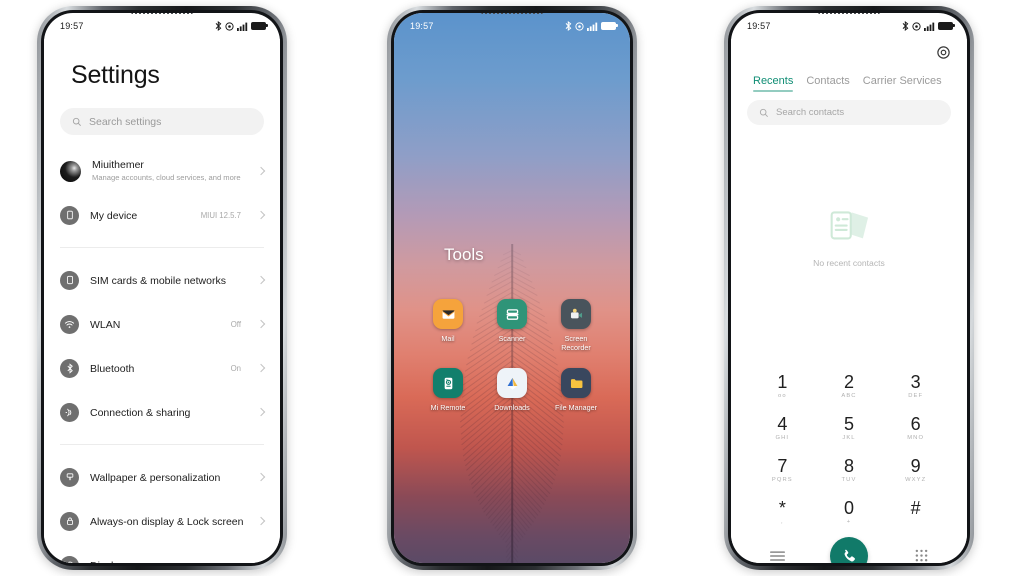 This screenshot has width=1024, height=576. I want to click on dialpad-key-7: 7 PQRS, so click(782, 470).